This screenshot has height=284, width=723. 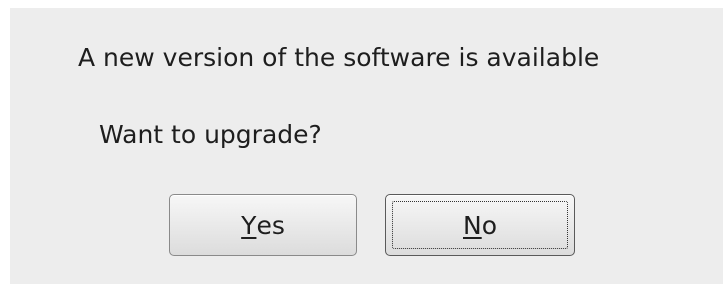 I want to click on yes-label: es, so click(x=270, y=225).